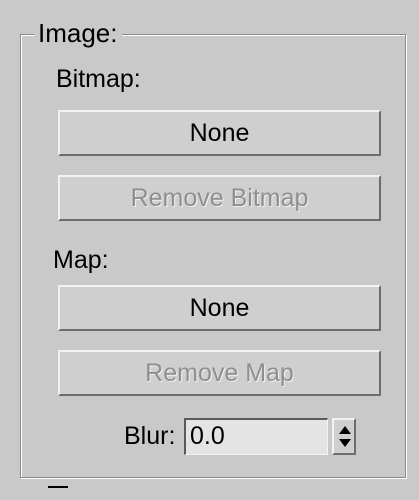 The image size is (419, 500). Describe the element at coordinates (78, 33) in the screenshot. I see `image-group-title: Image:` at that location.